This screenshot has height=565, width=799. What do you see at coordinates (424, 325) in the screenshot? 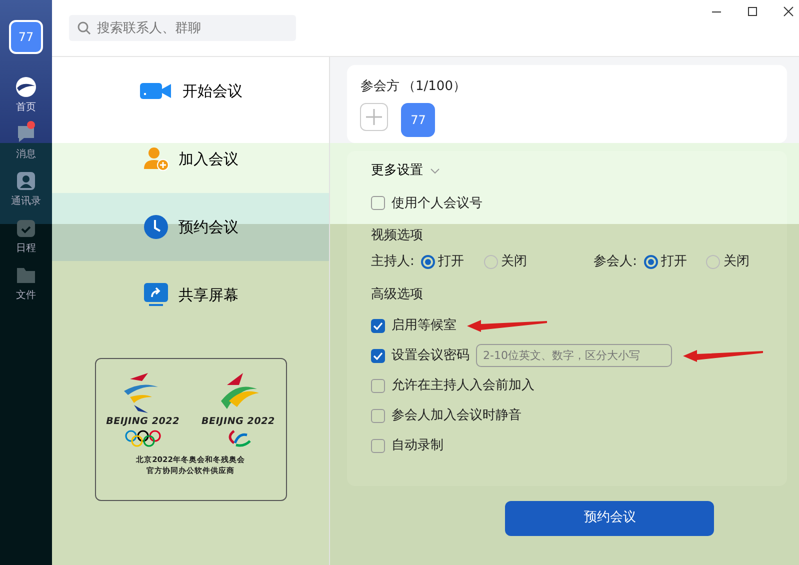
I see `checkbox-label: 启用等候室` at bounding box center [424, 325].